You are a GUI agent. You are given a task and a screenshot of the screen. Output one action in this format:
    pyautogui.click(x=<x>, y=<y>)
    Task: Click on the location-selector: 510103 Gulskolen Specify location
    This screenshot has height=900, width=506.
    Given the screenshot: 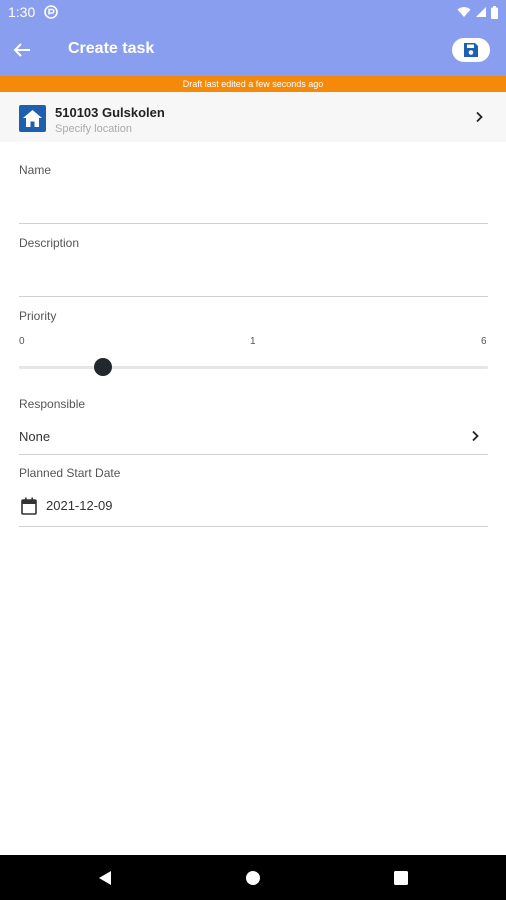 What is the action you would take?
    pyautogui.click(x=253, y=117)
    